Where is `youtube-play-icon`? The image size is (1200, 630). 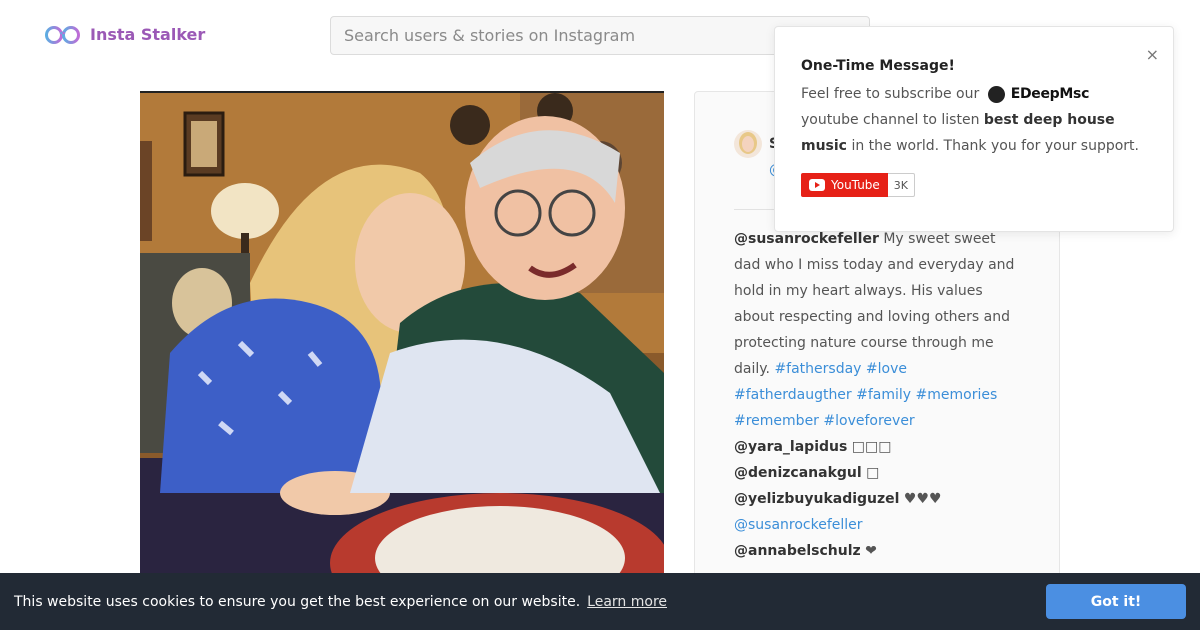 youtube-play-icon is located at coordinates (817, 185).